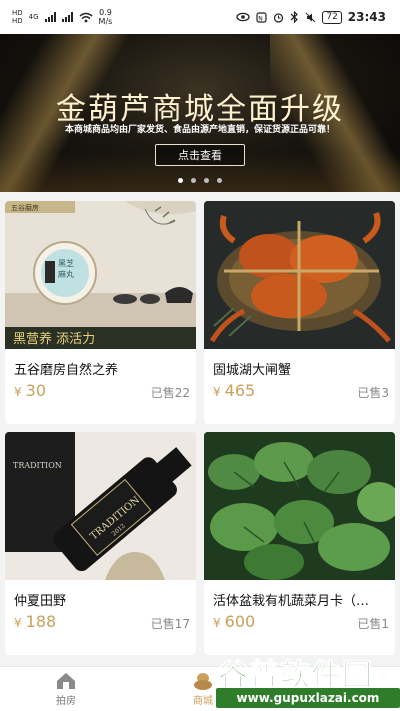  I want to click on network-type: 4G, so click(33, 17).